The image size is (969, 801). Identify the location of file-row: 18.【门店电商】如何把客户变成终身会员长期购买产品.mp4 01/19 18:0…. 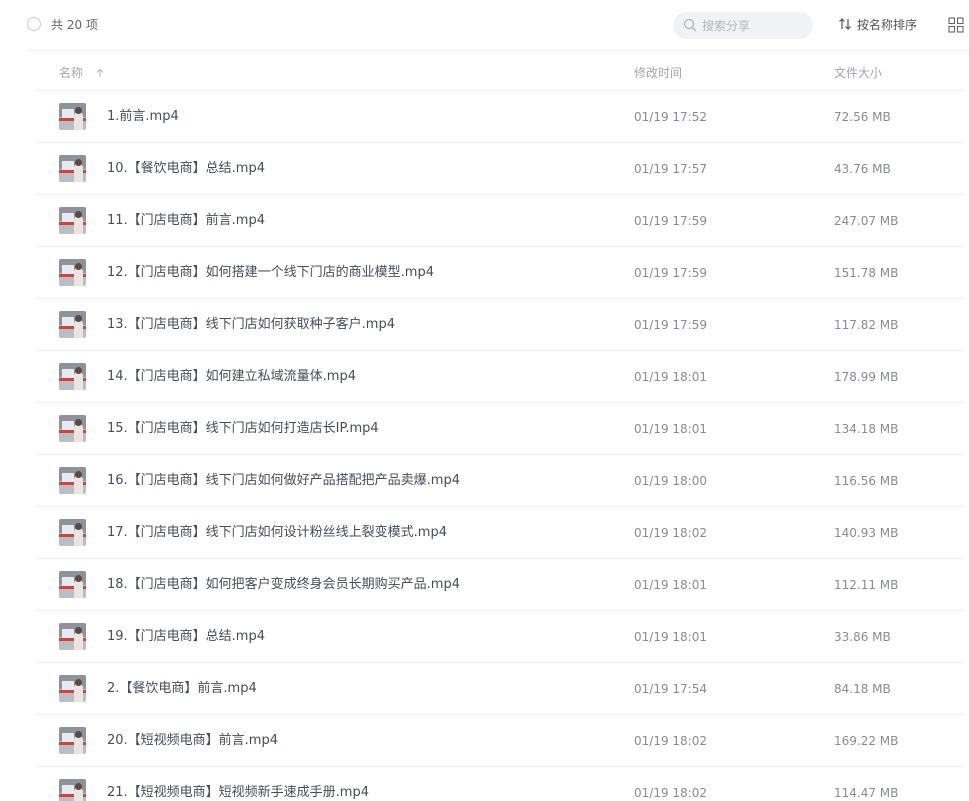
(500, 585).